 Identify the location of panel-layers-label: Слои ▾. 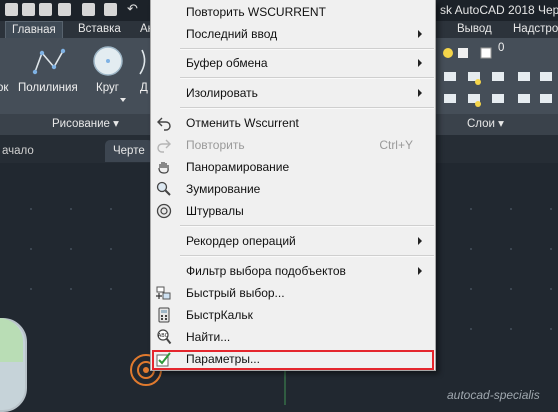
(485, 124).